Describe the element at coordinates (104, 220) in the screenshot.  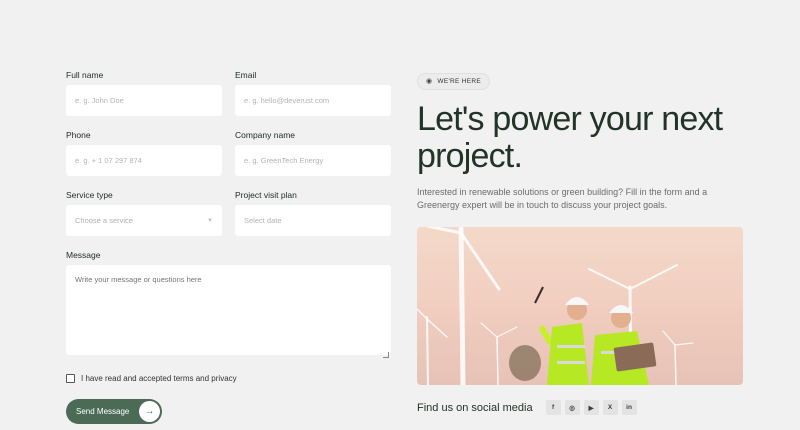
I see `service-select-value: Choose a service` at that location.